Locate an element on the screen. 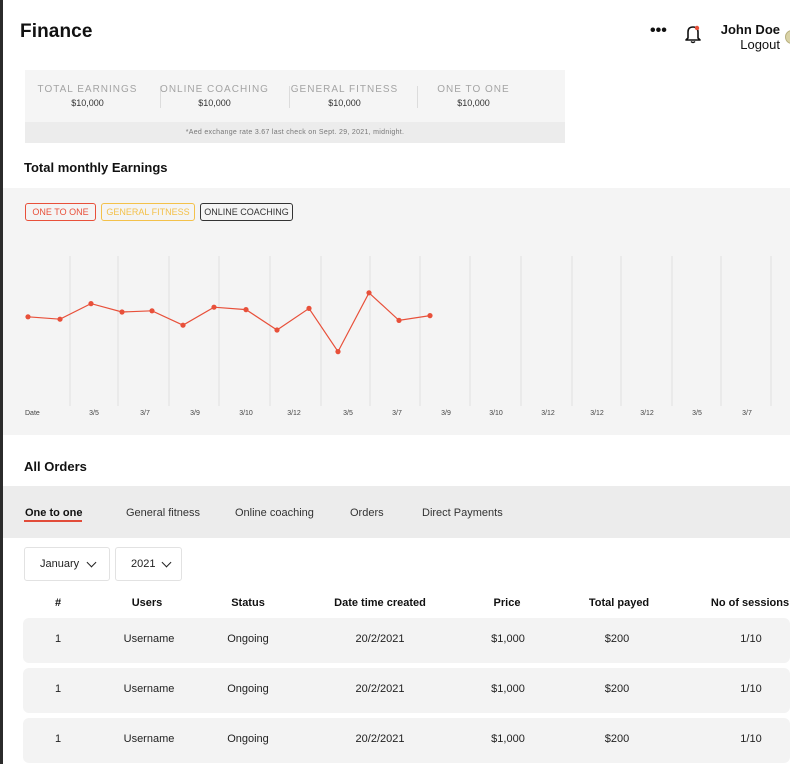 This screenshot has width=790, height=764. legend-general-fitness: GENERAL FITNESS is located at coordinates (148, 212).